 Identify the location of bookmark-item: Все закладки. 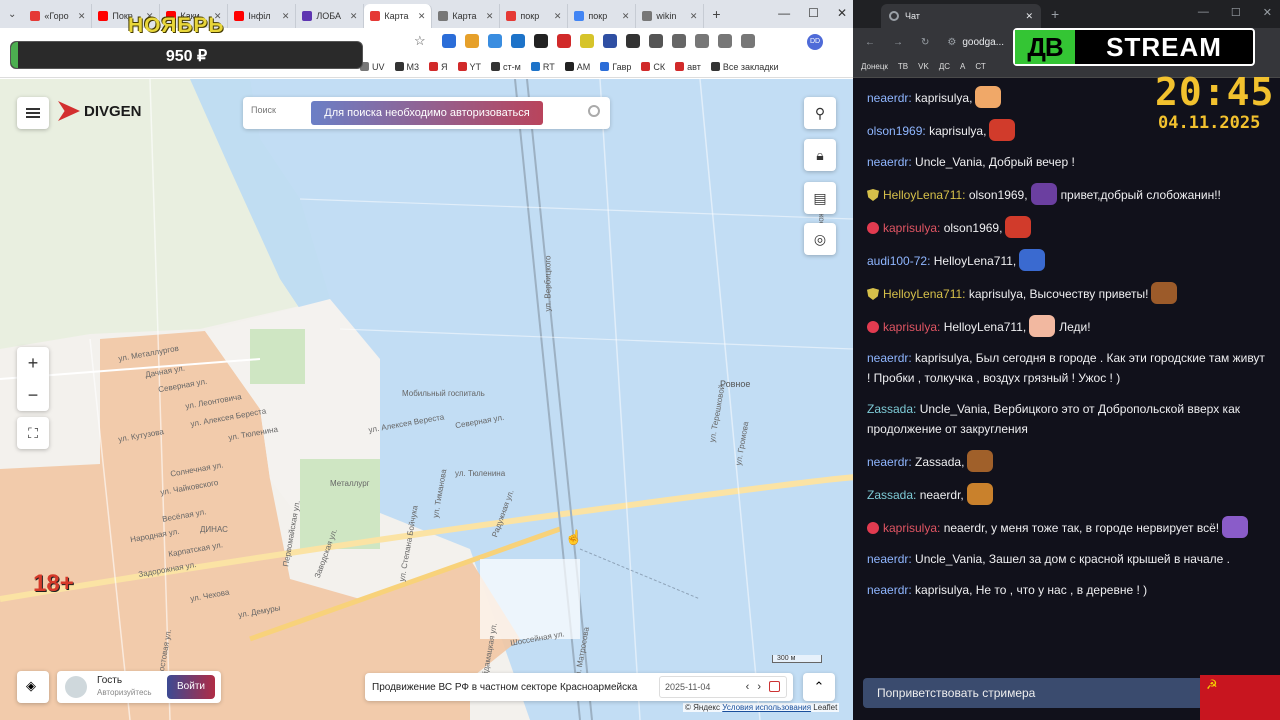
(744, 67).